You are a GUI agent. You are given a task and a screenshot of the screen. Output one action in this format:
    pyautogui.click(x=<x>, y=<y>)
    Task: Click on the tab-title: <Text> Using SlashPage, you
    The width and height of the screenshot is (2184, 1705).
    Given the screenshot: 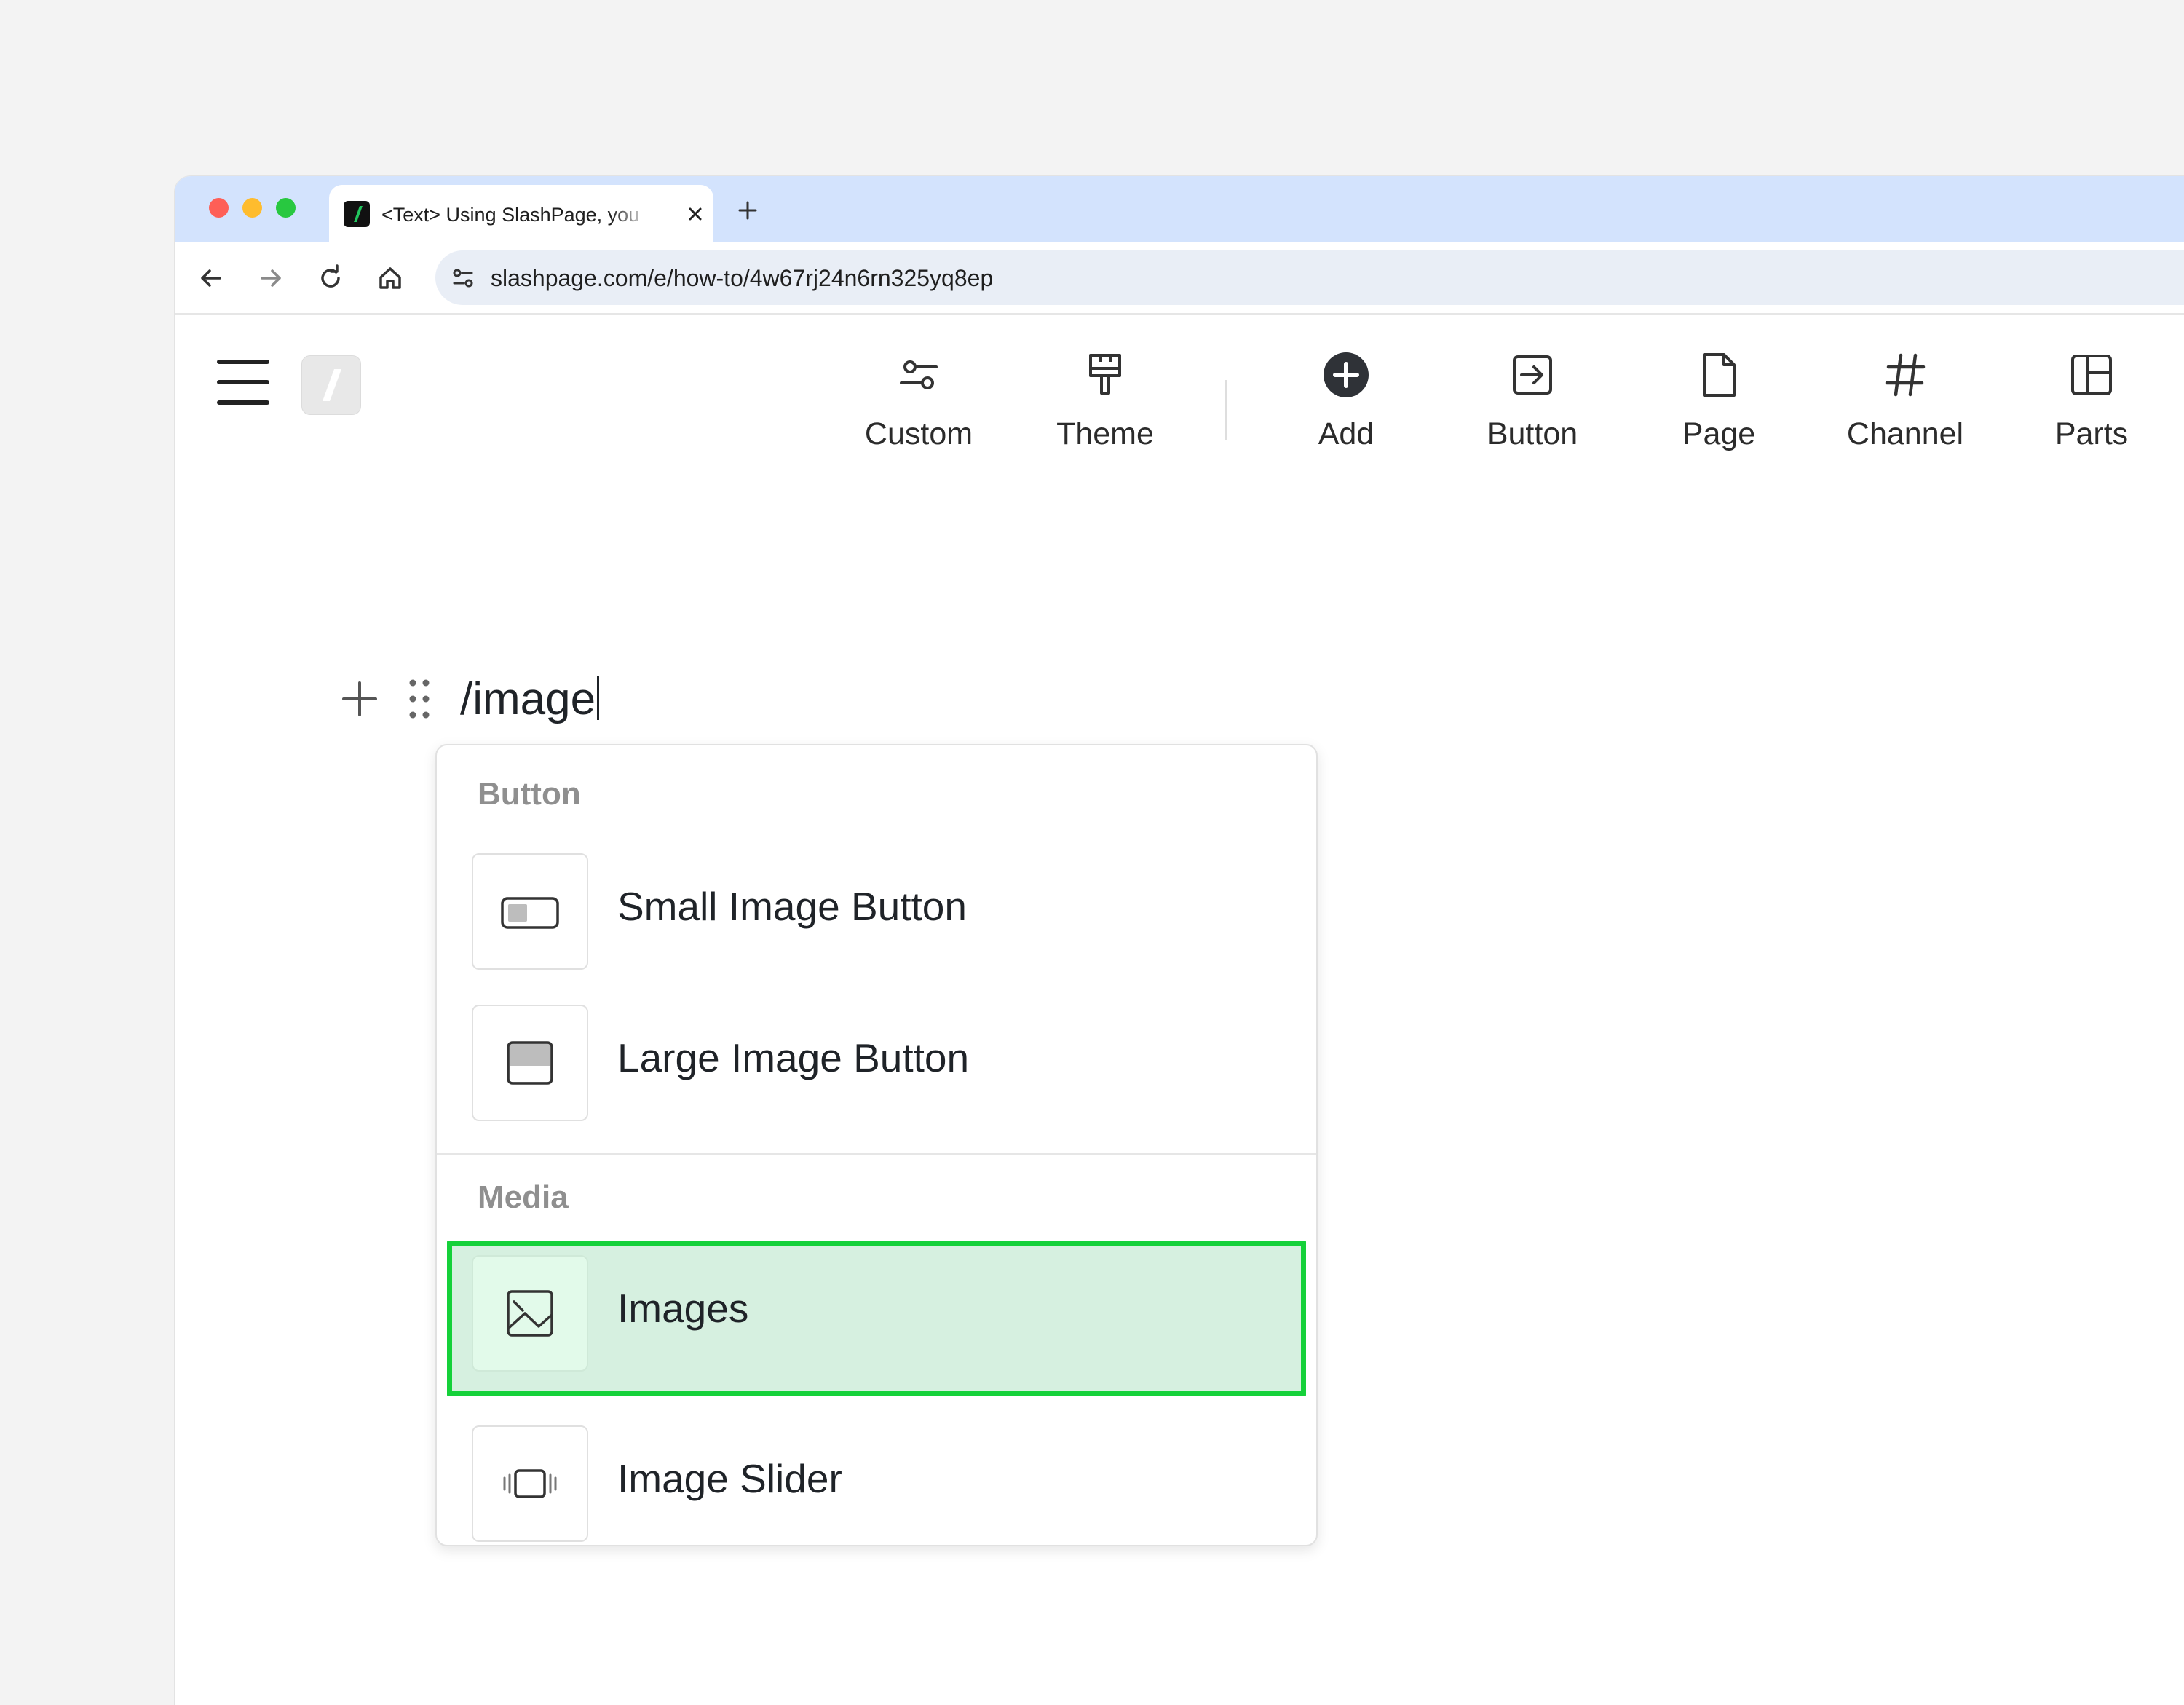 What is the action you would take?
    pyautogui.click(x=510, y=215)
    